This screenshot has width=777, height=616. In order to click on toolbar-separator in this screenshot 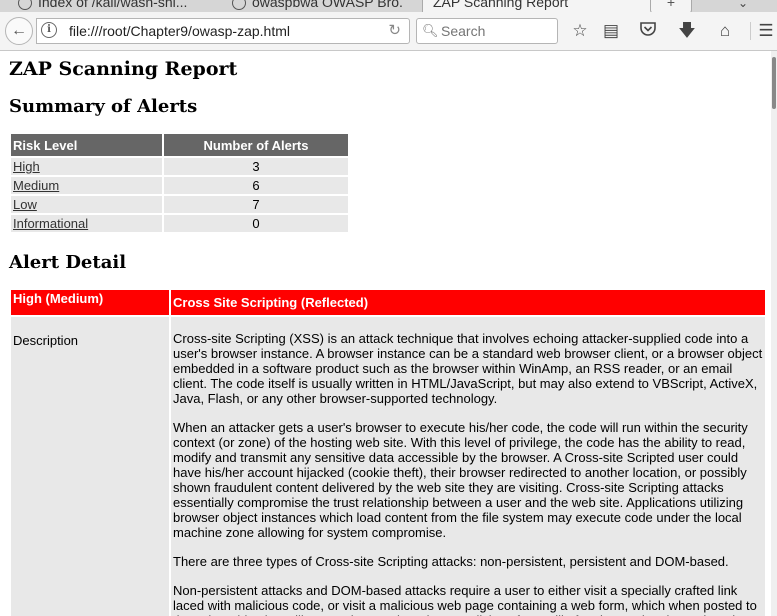, I will do `click(750, 31)`.